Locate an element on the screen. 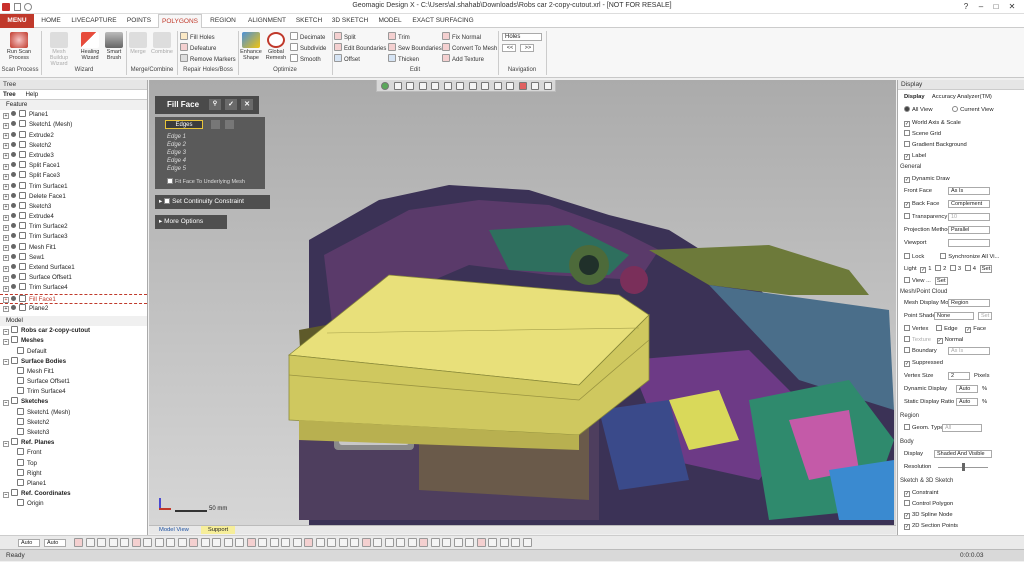 The image size is (1024, 562). fix-normal-button: Fix Normal is located at coordinates (461, 37).